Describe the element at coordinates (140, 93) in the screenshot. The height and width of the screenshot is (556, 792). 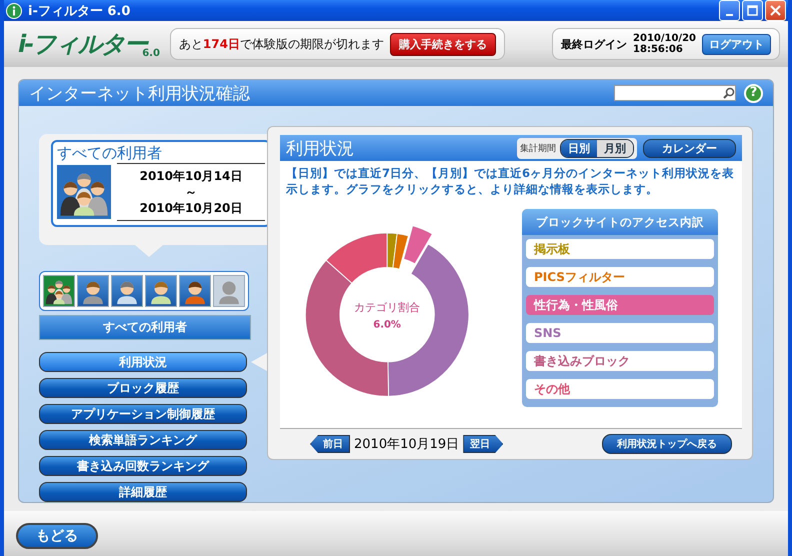
I see `page-title: インターネット利用状況確認` at that location.